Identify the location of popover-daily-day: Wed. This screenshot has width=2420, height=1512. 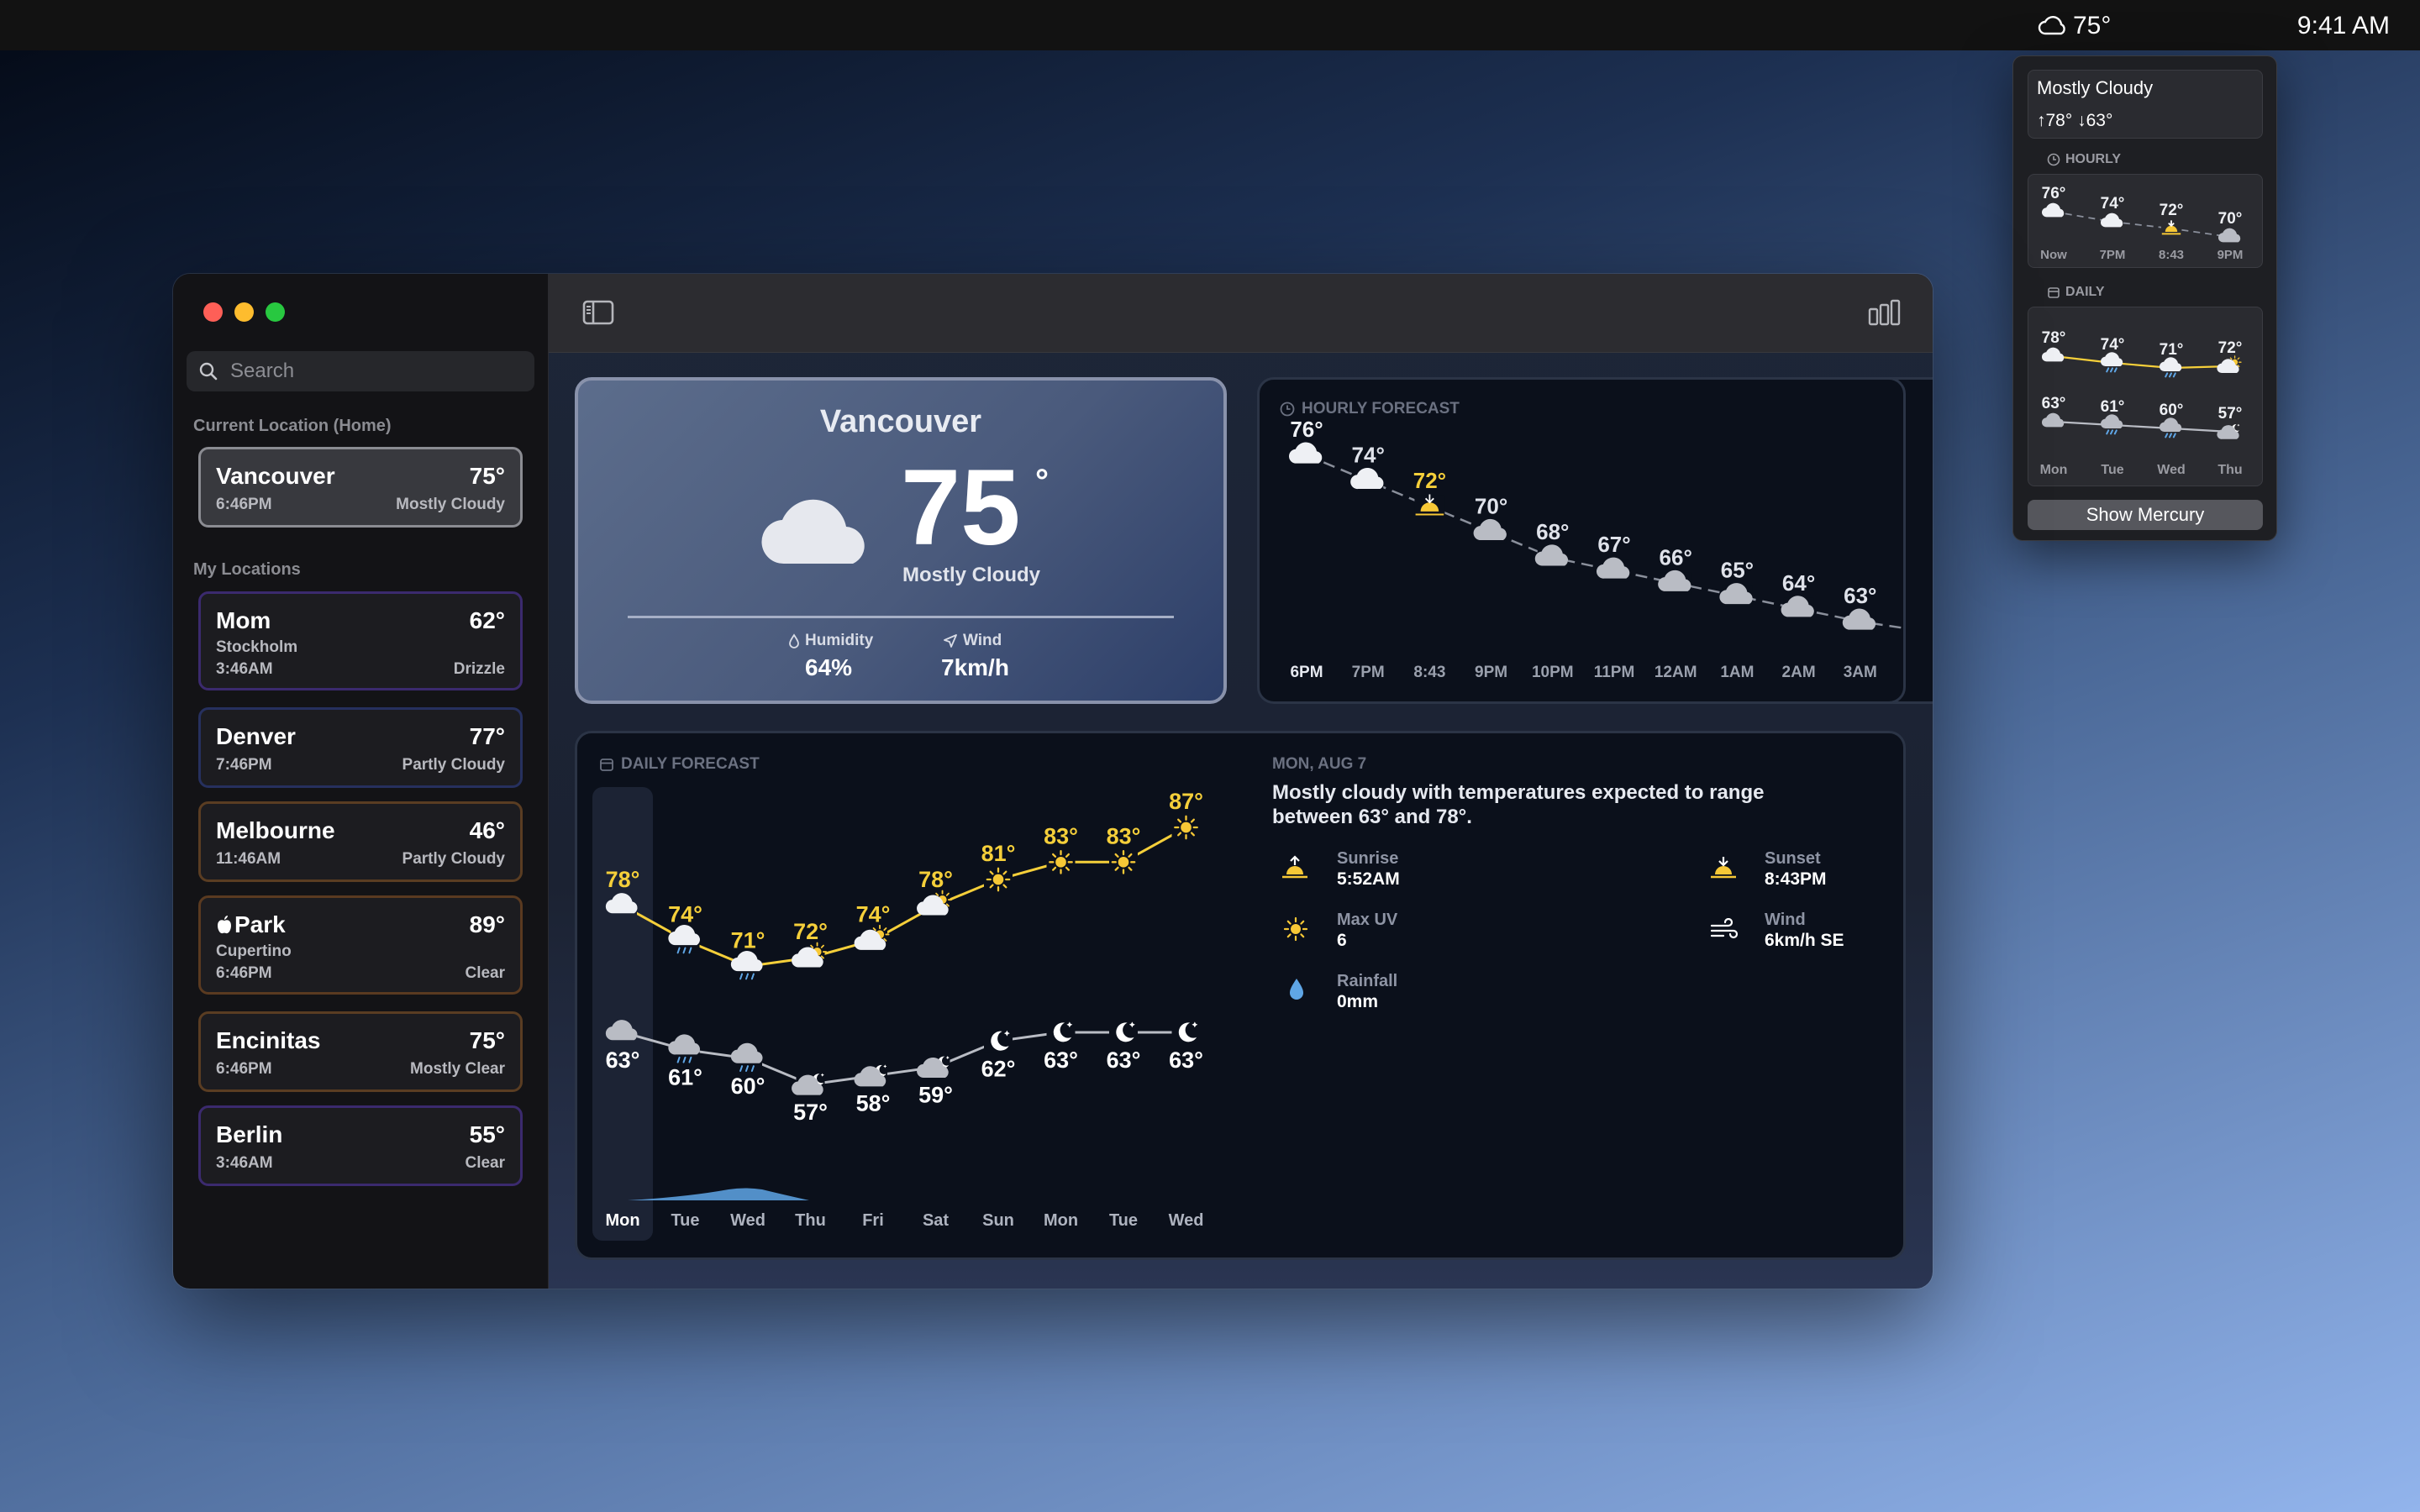
(2171, 470).